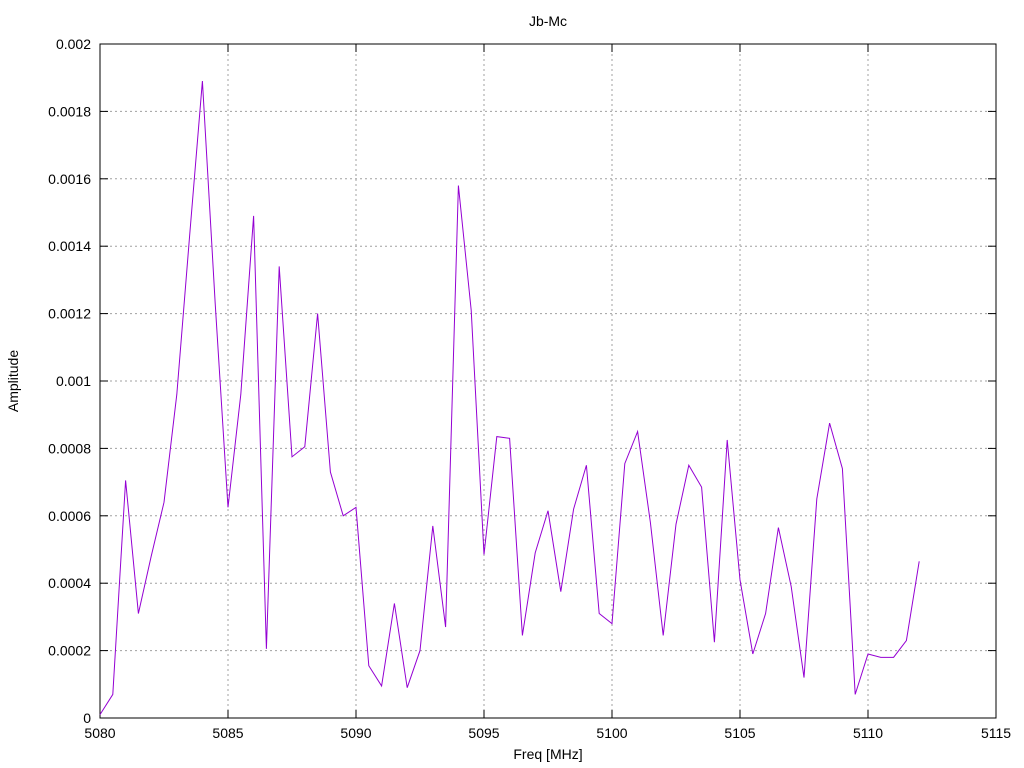  Describe the element at coordinates (611, 733) in the screenshot. I see `x-tick-label: 5100` at that location.